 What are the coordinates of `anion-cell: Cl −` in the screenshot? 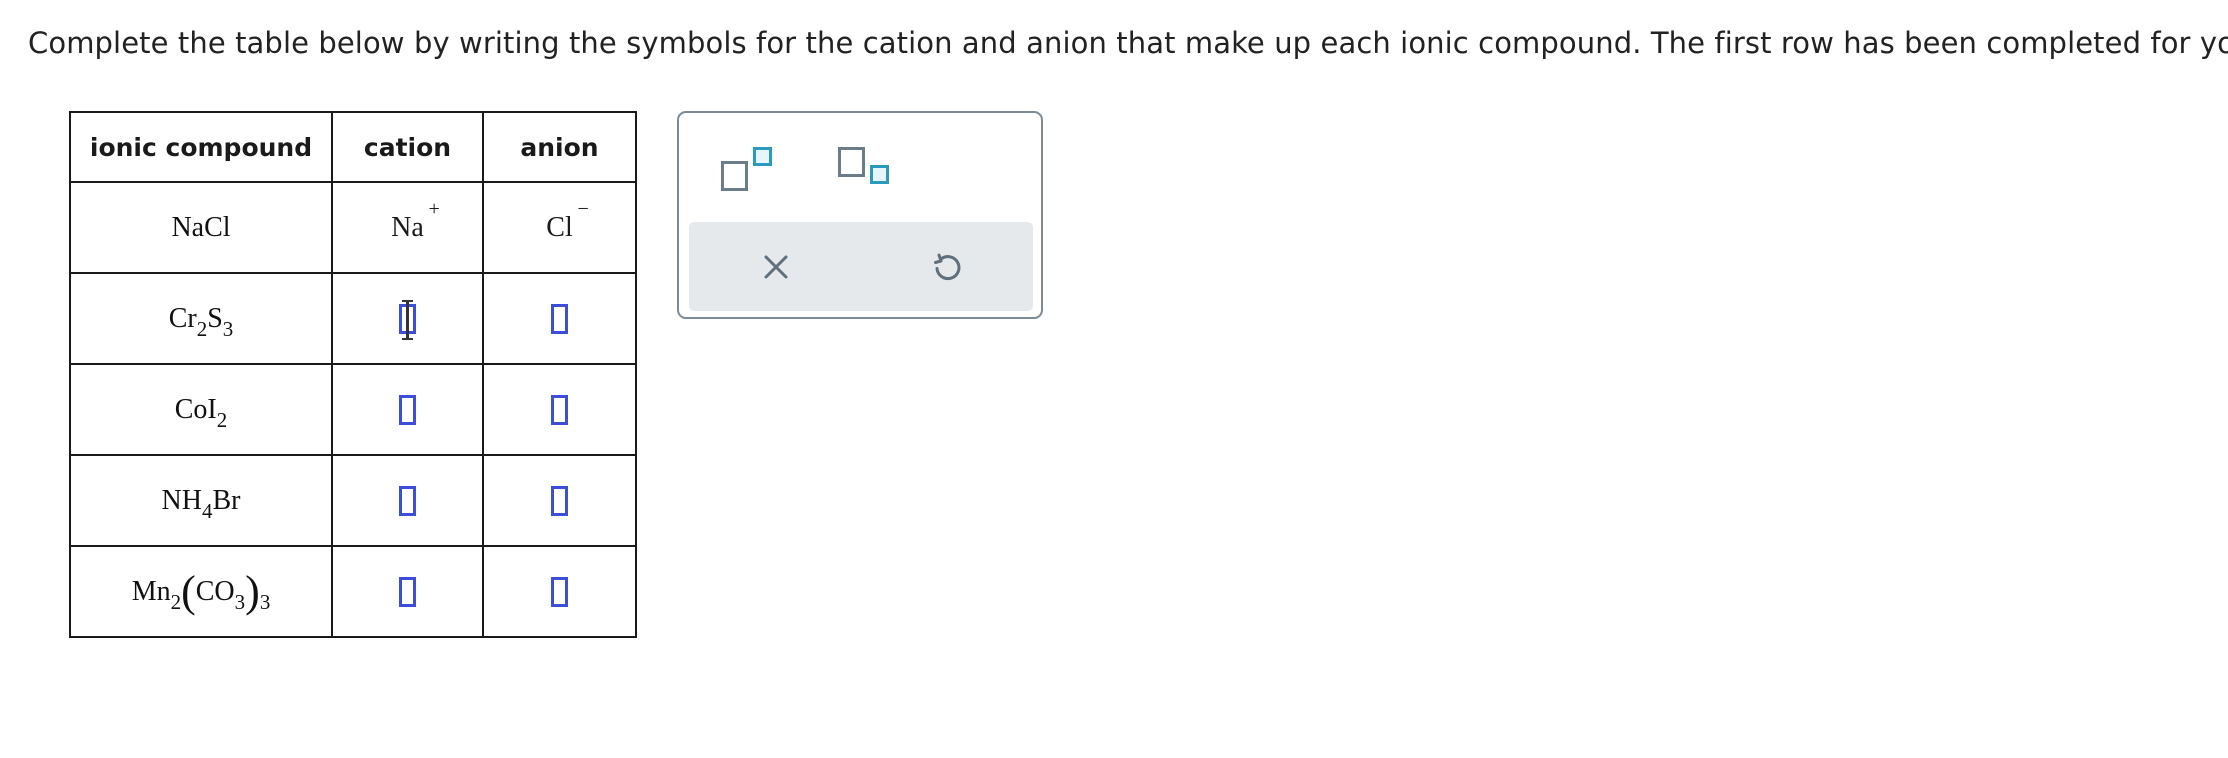 It's located at (559, 227).